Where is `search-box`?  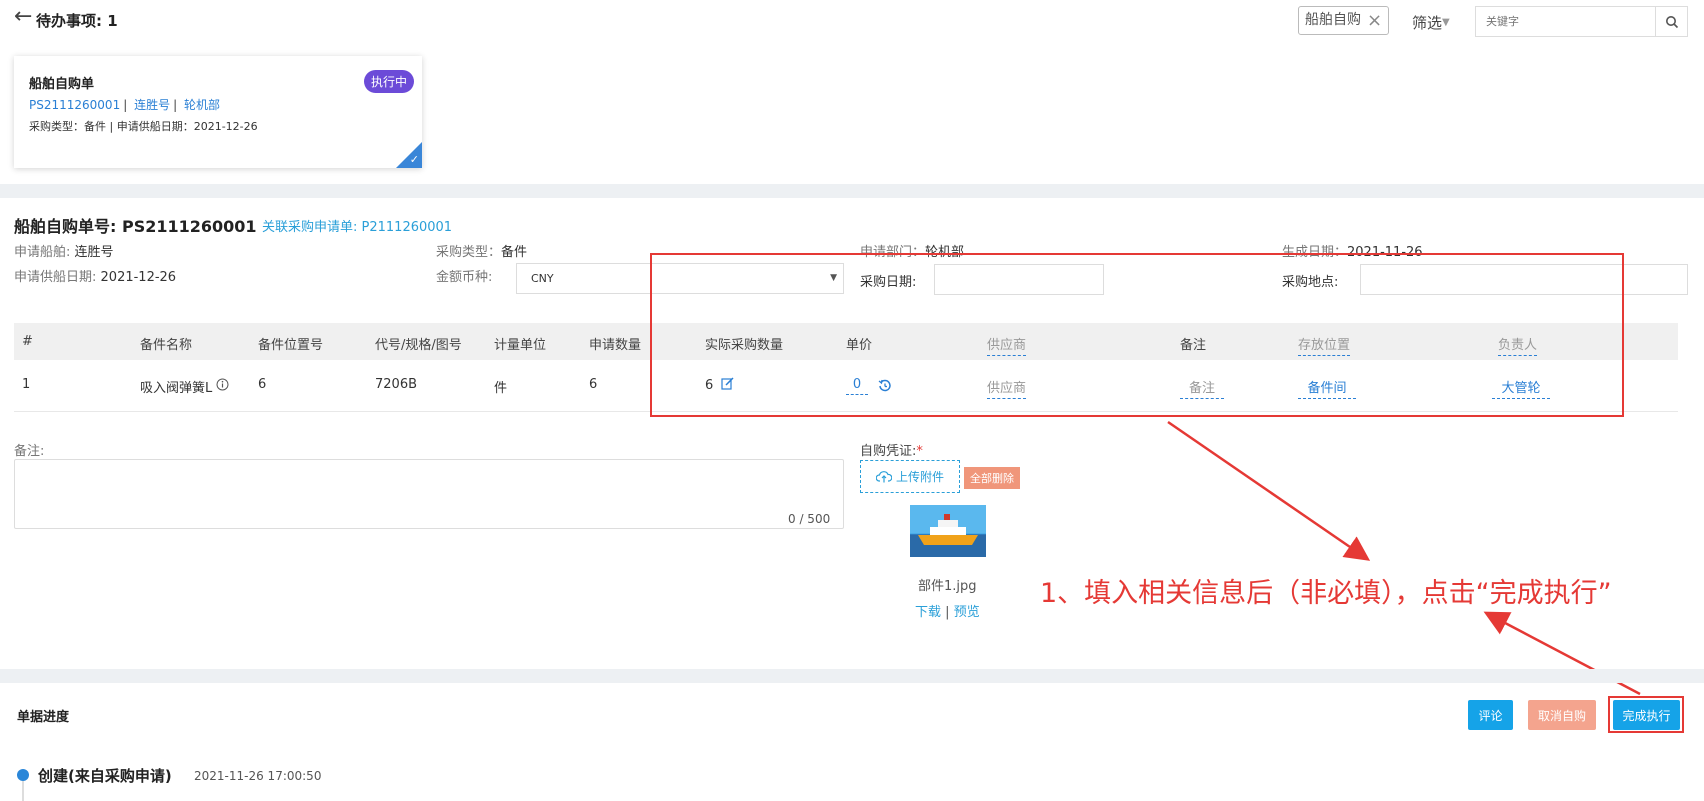 search-box is located at coordinates (1581, 21).